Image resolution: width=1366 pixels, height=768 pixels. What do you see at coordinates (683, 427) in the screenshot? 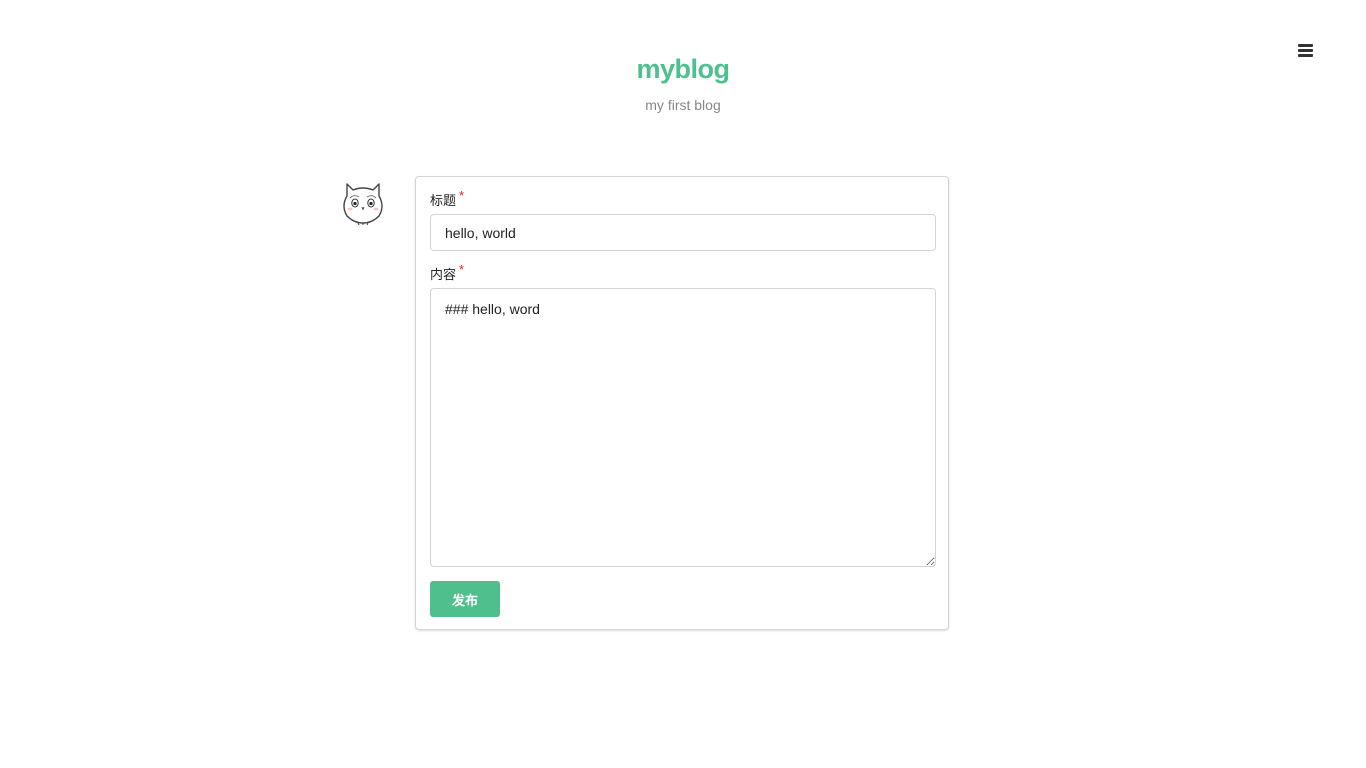
I see `content-textarea: ### hello, word` at bounding box center [683, 427].